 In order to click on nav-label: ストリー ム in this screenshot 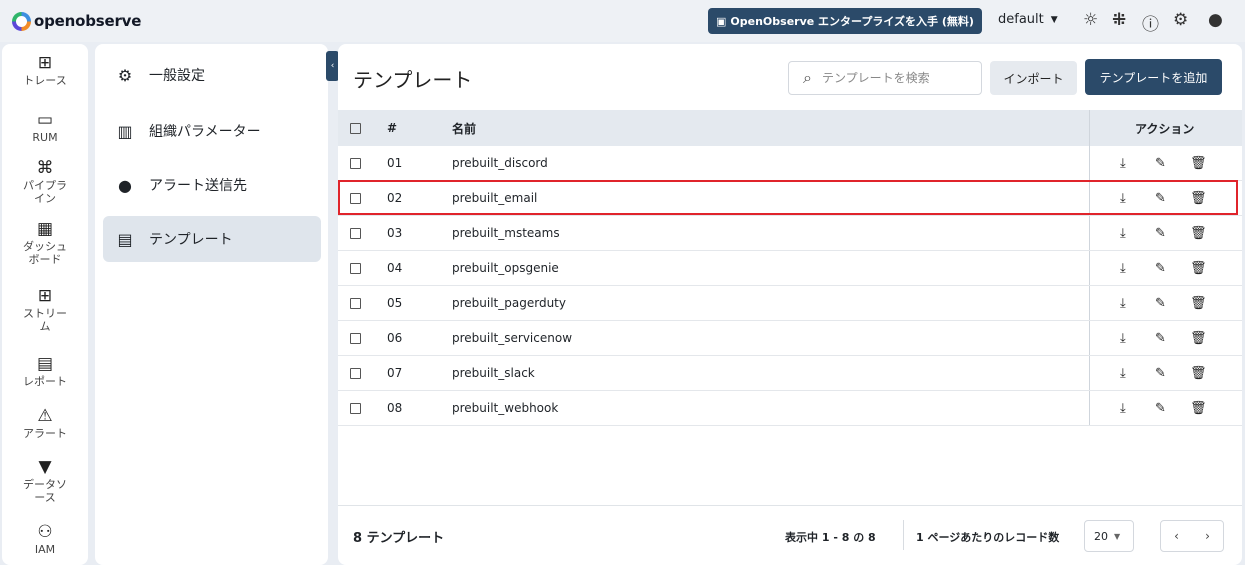, I will do `click(45, 320)`.